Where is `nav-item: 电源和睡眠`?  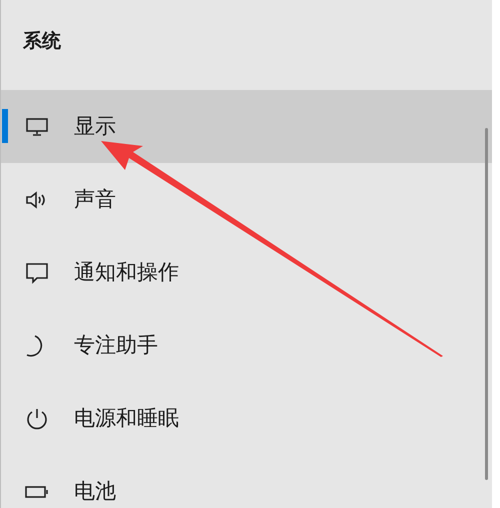 nav-item: 电源和睡眠 is located at coordinates (246, 418).